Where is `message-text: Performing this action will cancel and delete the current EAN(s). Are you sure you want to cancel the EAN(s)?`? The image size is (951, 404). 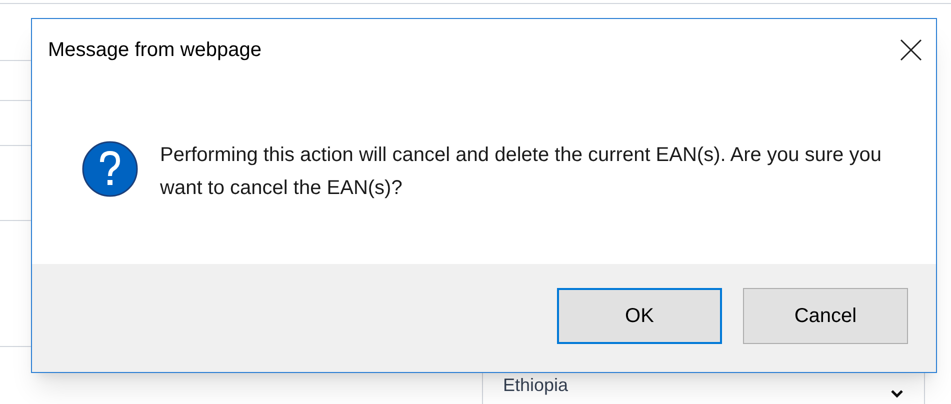 message-text: Performing this action will cancel and delete the current EAN(s). Are you sure you want to cancel the EAN(s)? is located at coordinates (521, 172).